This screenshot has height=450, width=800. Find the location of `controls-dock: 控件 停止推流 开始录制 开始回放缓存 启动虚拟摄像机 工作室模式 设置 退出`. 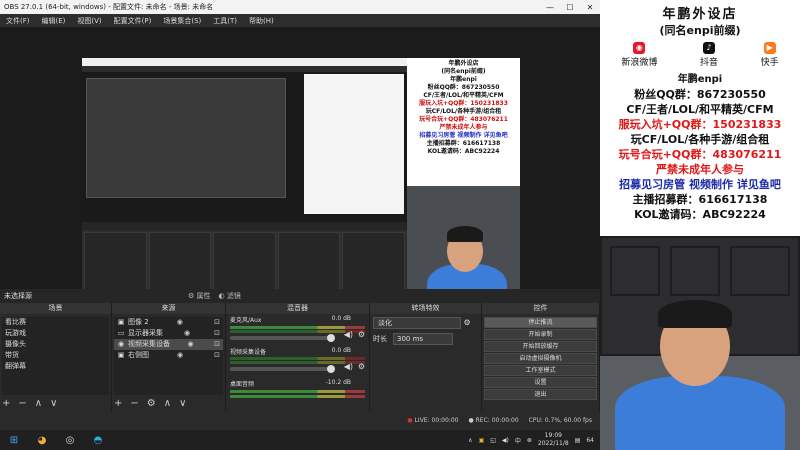

controls-dock: 控件 停止推流 开始录制 开始回放缓存 启动虚拟摄像机 工作室模式 设置 退出 is located at coordinates (541, 357).